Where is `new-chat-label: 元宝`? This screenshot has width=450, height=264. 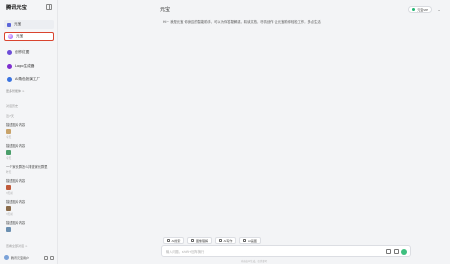
new-chat-label: 元宝 is located at coordinates (18, 24).